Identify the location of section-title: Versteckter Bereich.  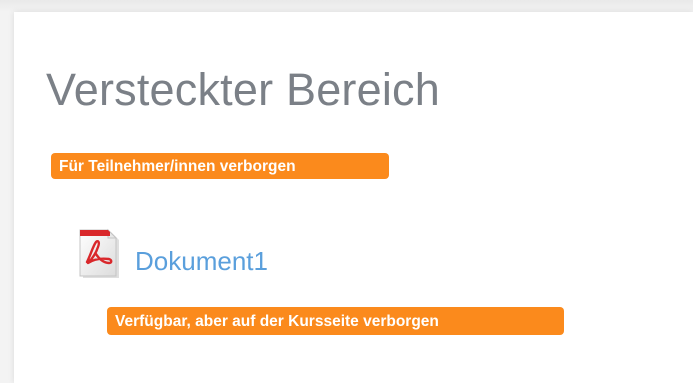
(243, 89).